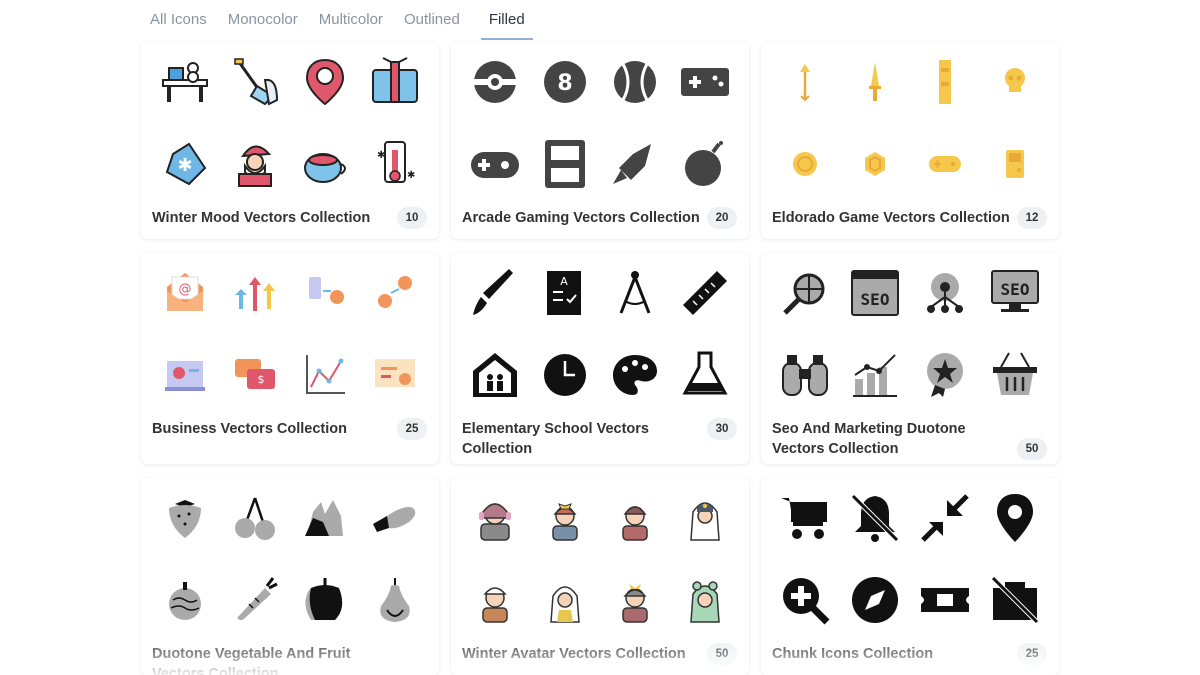 The width and height of the screenshot is (1200, 675). Describe the element at coordinates (1032, 218) in the screenshot. I see `icon-count-badge: 12` at that location.